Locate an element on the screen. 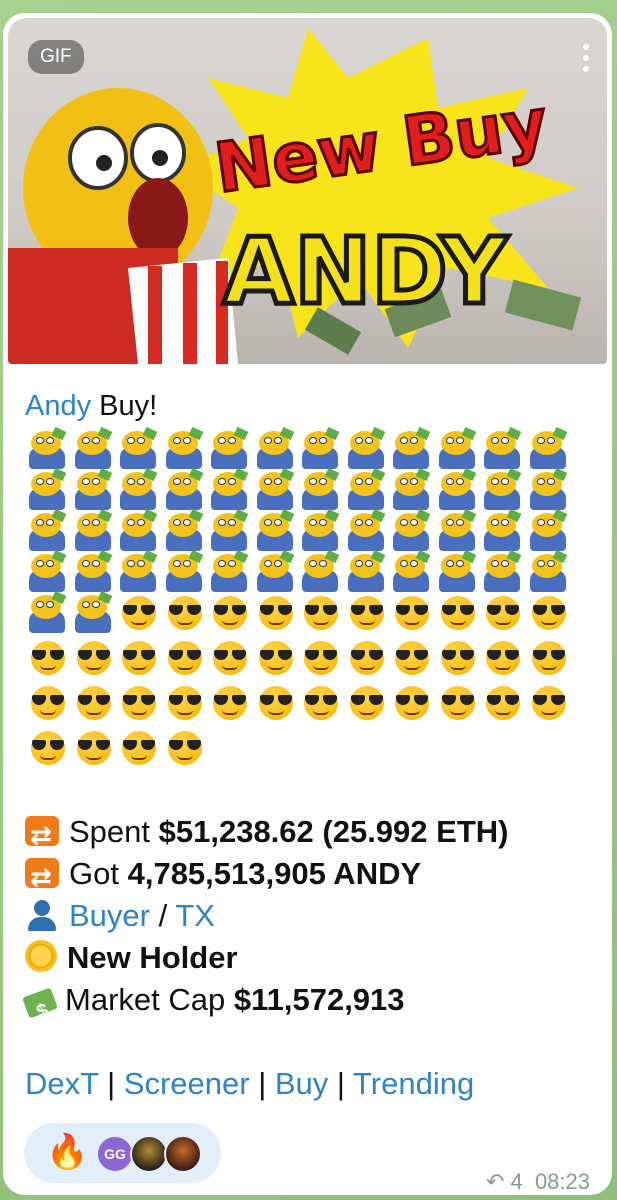 This screenshot has height=1200, width=617. shuffle-icon is located at coordinates (42, 835).